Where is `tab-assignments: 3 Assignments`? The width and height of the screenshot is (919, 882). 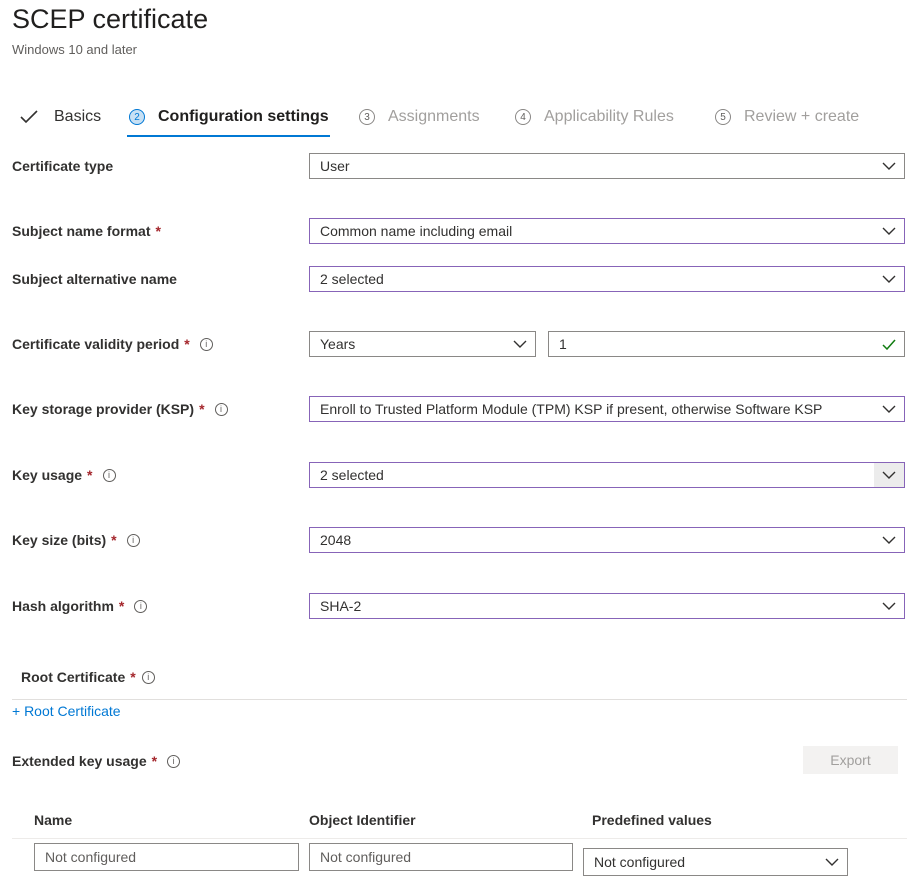
tab-assignments: 3 Assignments is located at coordinates (419, 117).